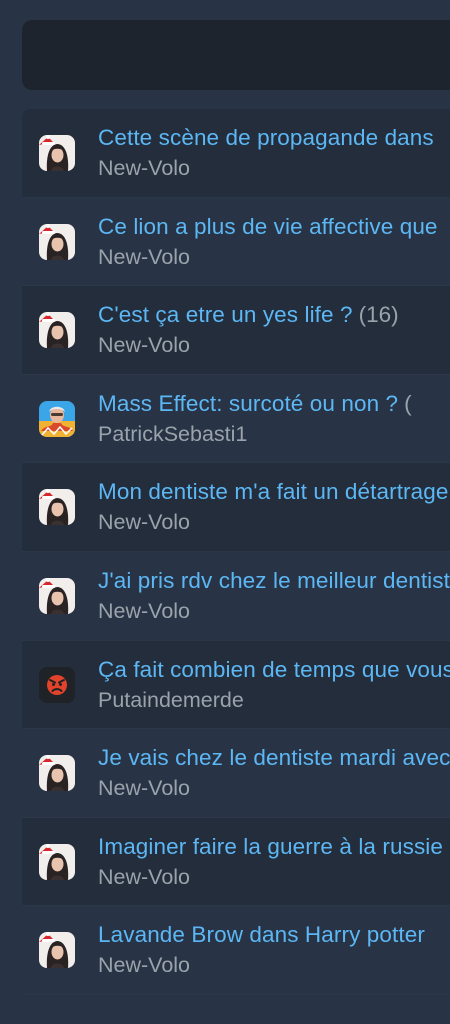 This screenshot has height=1024, width=450. What do you see at coordinates (248, 403) in the screenshot?
I see `topic-title: Mass Effect: surcoté ou non ?` at bounding box center [248, 403].